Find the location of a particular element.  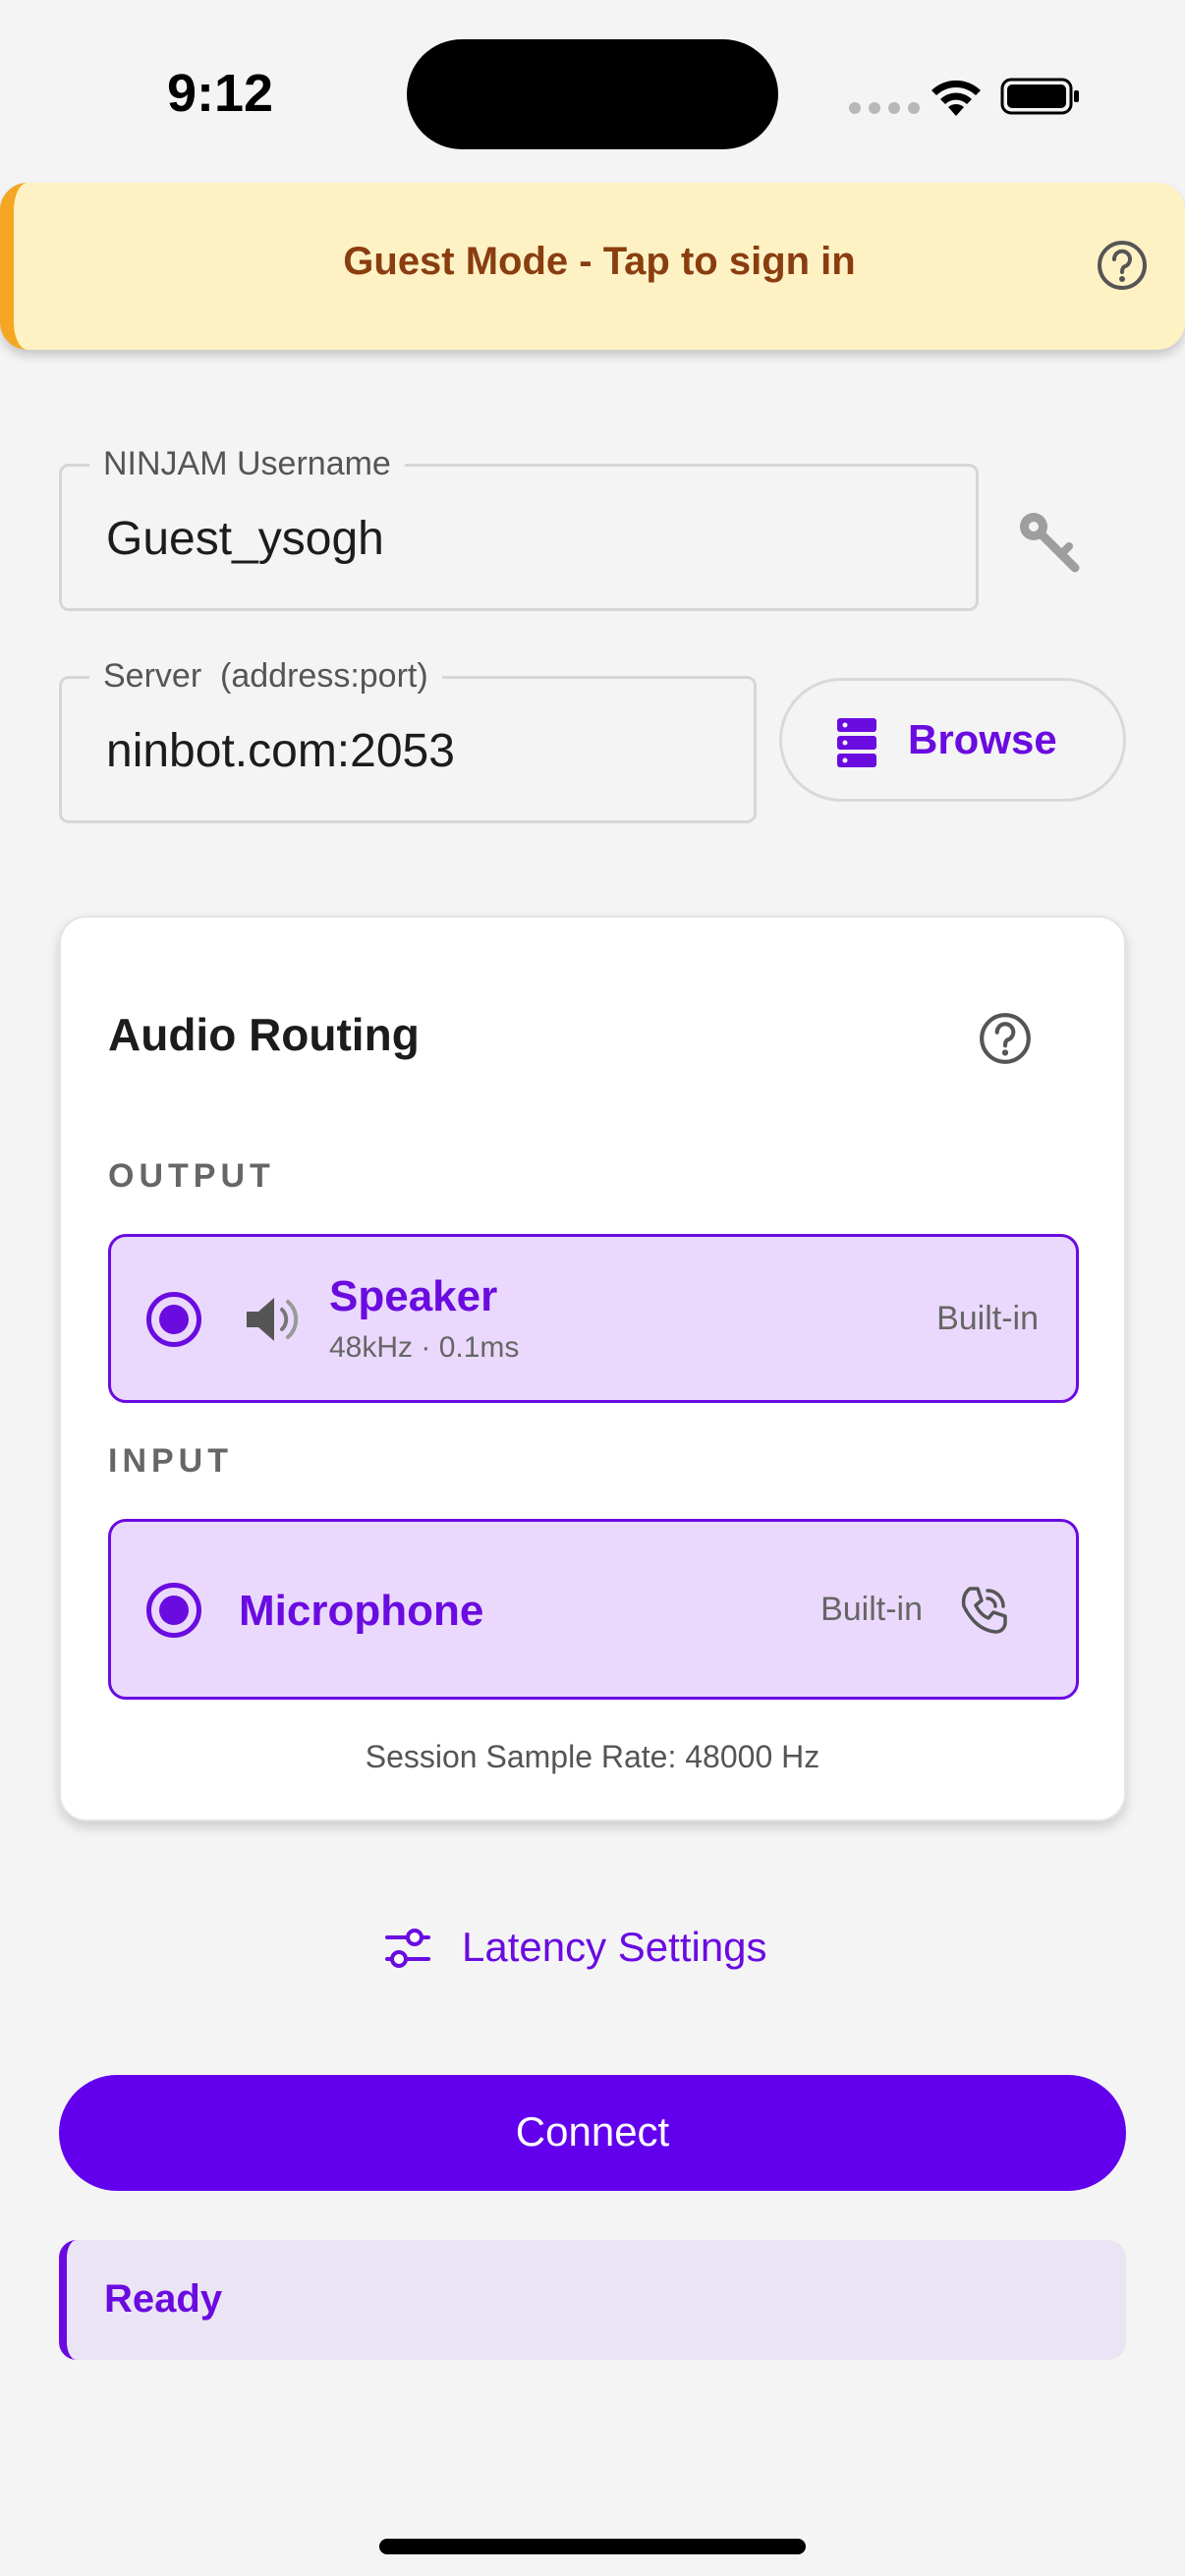

latency-settings-label: Latency Settings is located at coordinates (614, 1947).